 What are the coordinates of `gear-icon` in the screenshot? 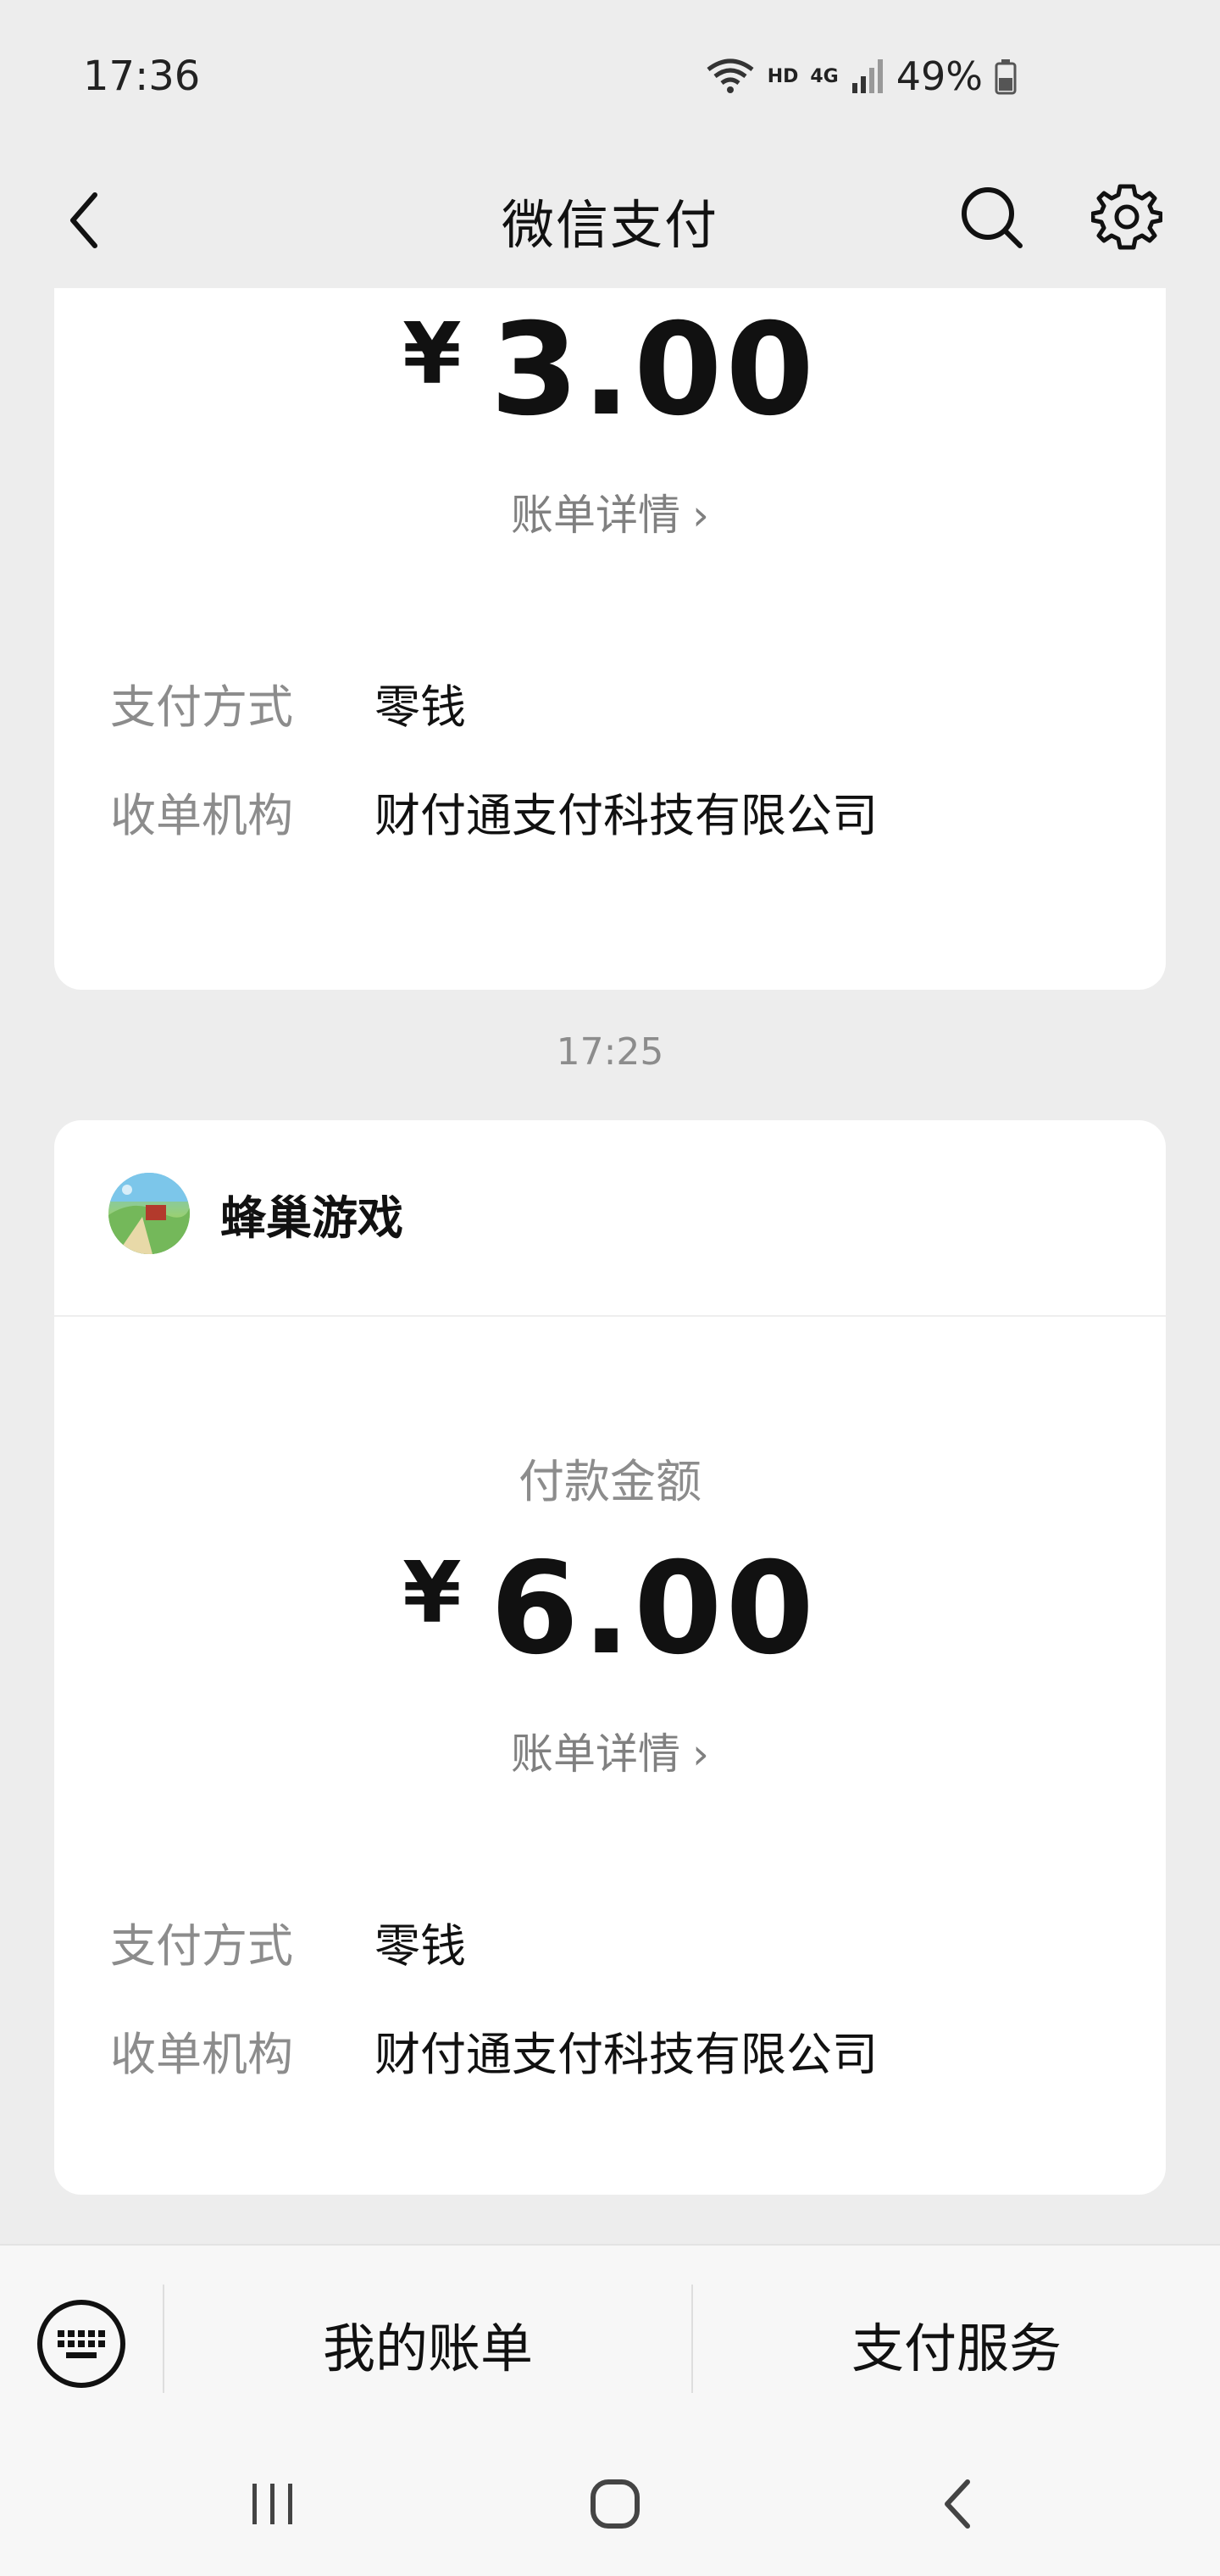 It's located at (1126, 217).